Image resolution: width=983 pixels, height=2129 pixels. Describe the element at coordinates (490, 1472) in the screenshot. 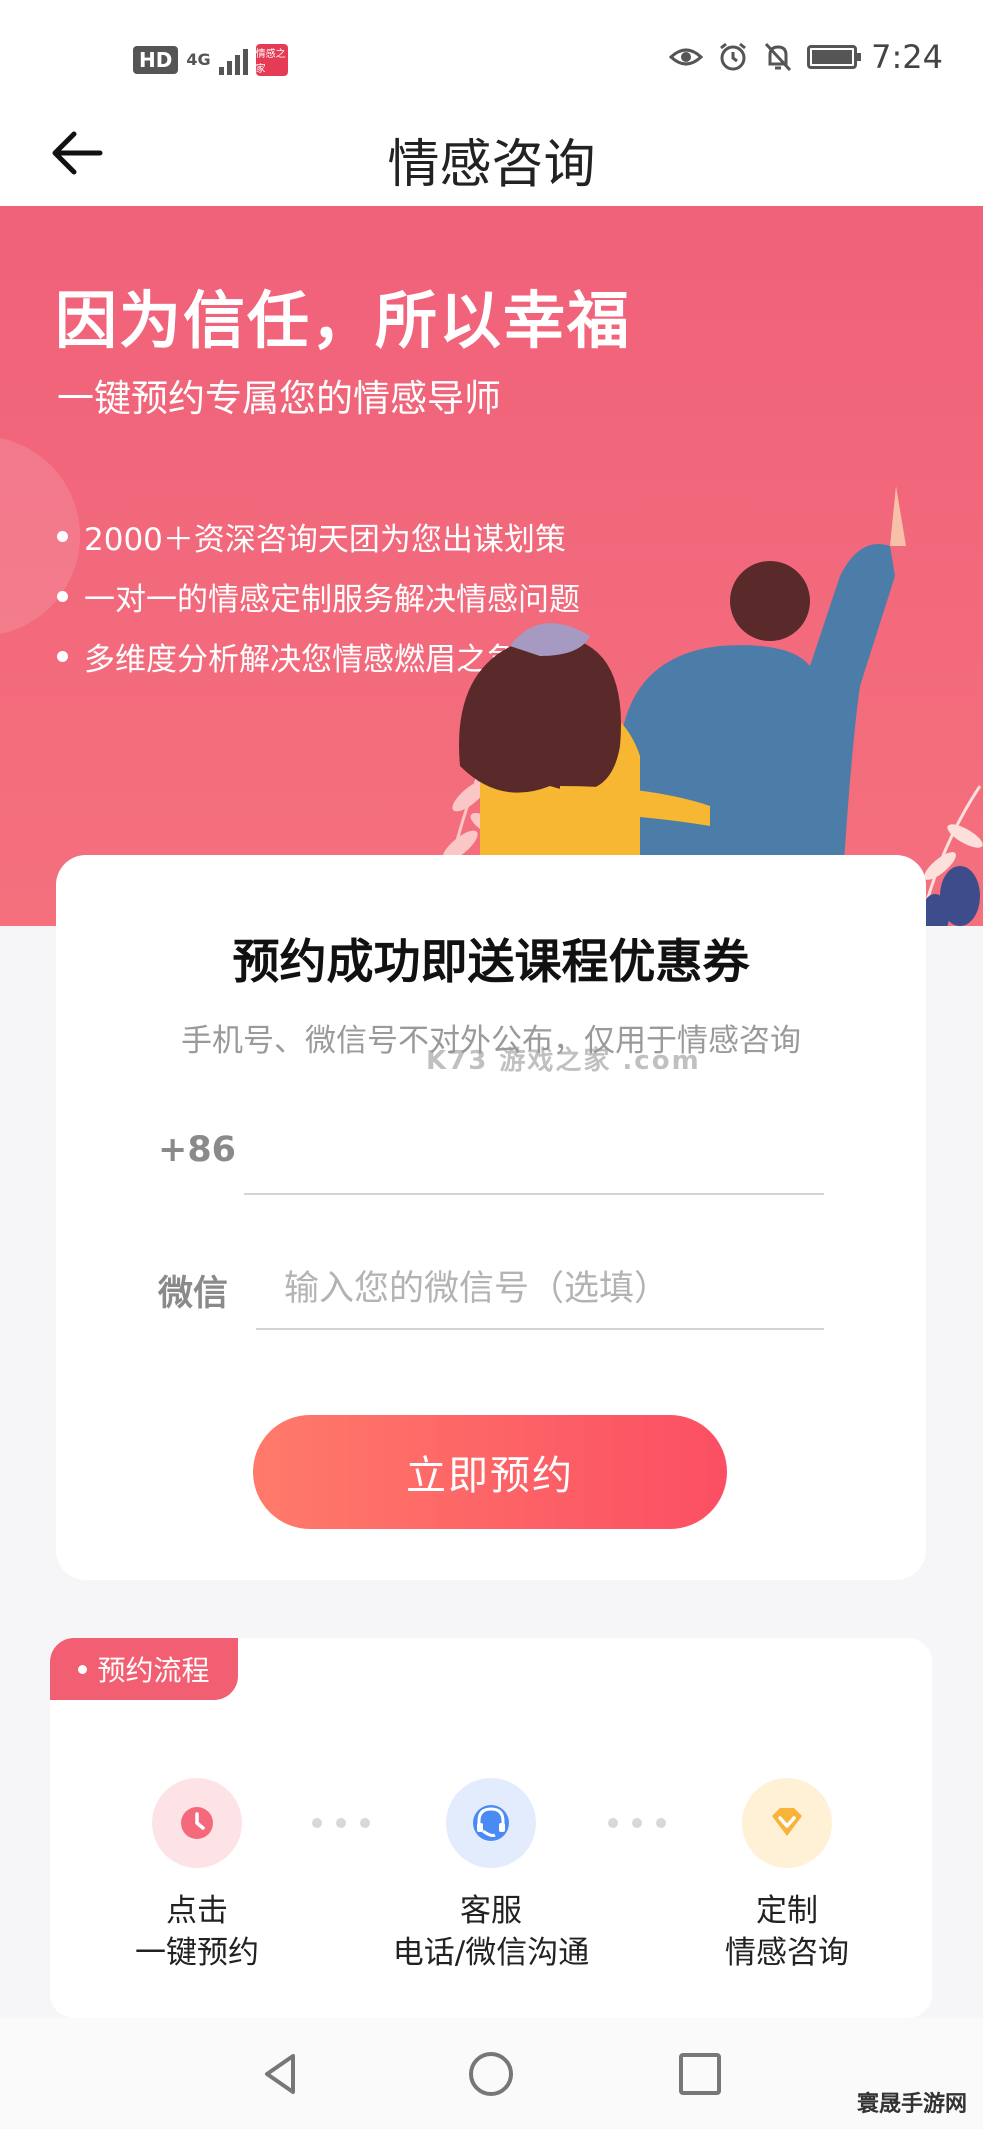

I see `book-now-button: 立即预约` at that location.